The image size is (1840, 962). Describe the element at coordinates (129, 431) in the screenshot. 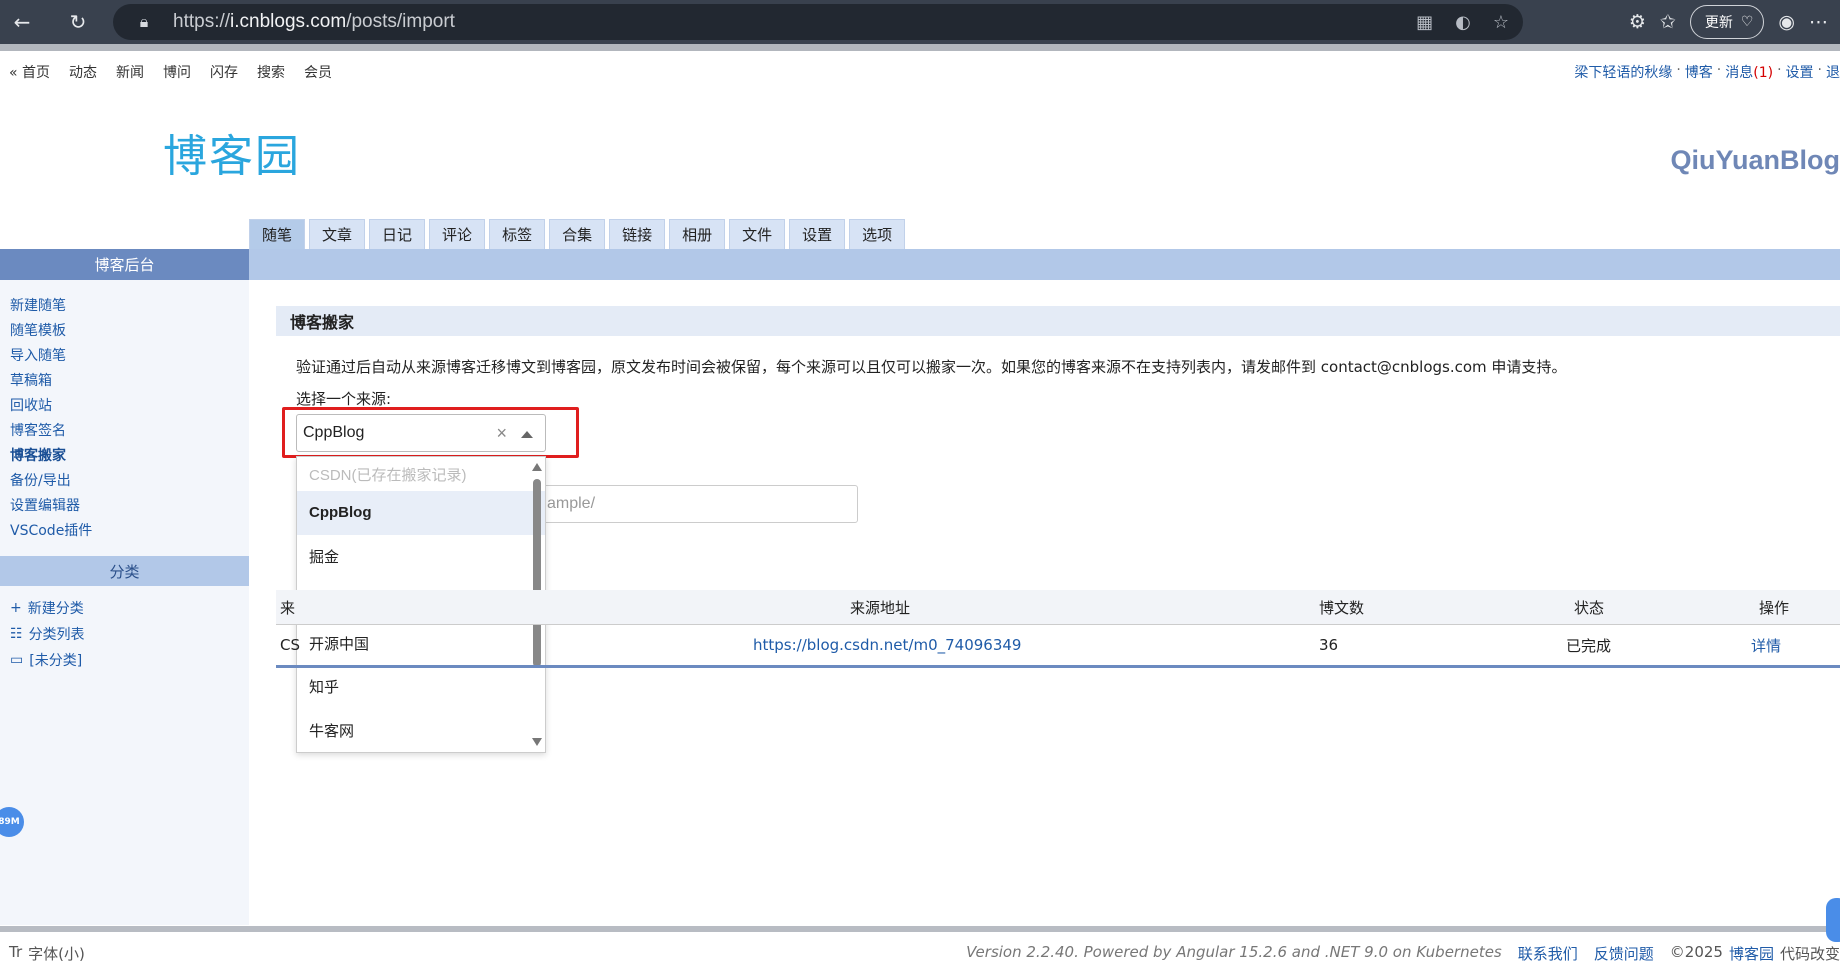

I see `sidebar-item-signature: 博客签名` at that location.